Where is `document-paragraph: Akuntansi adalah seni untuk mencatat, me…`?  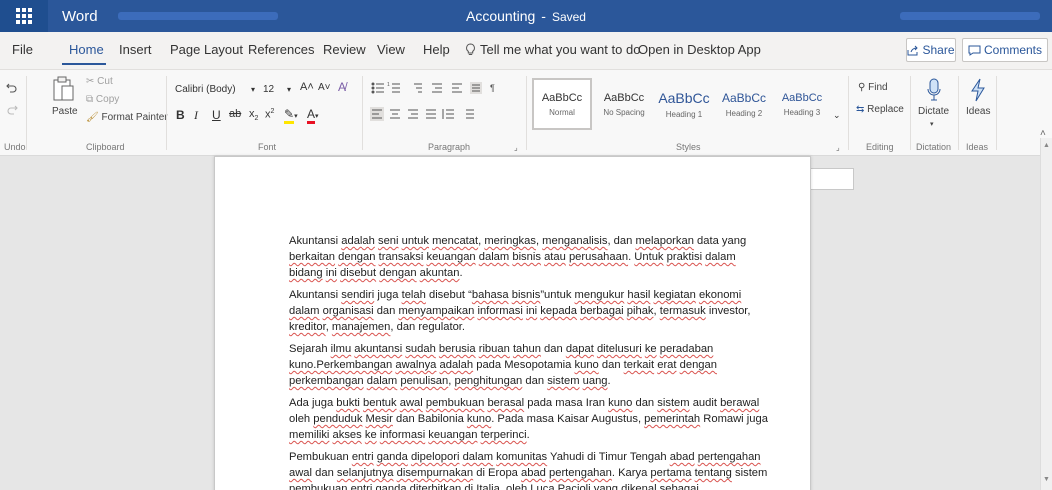 document-paragraph: Akuntansi adalah seni untuk mencatat, me… is located at coordinates (529, 257).